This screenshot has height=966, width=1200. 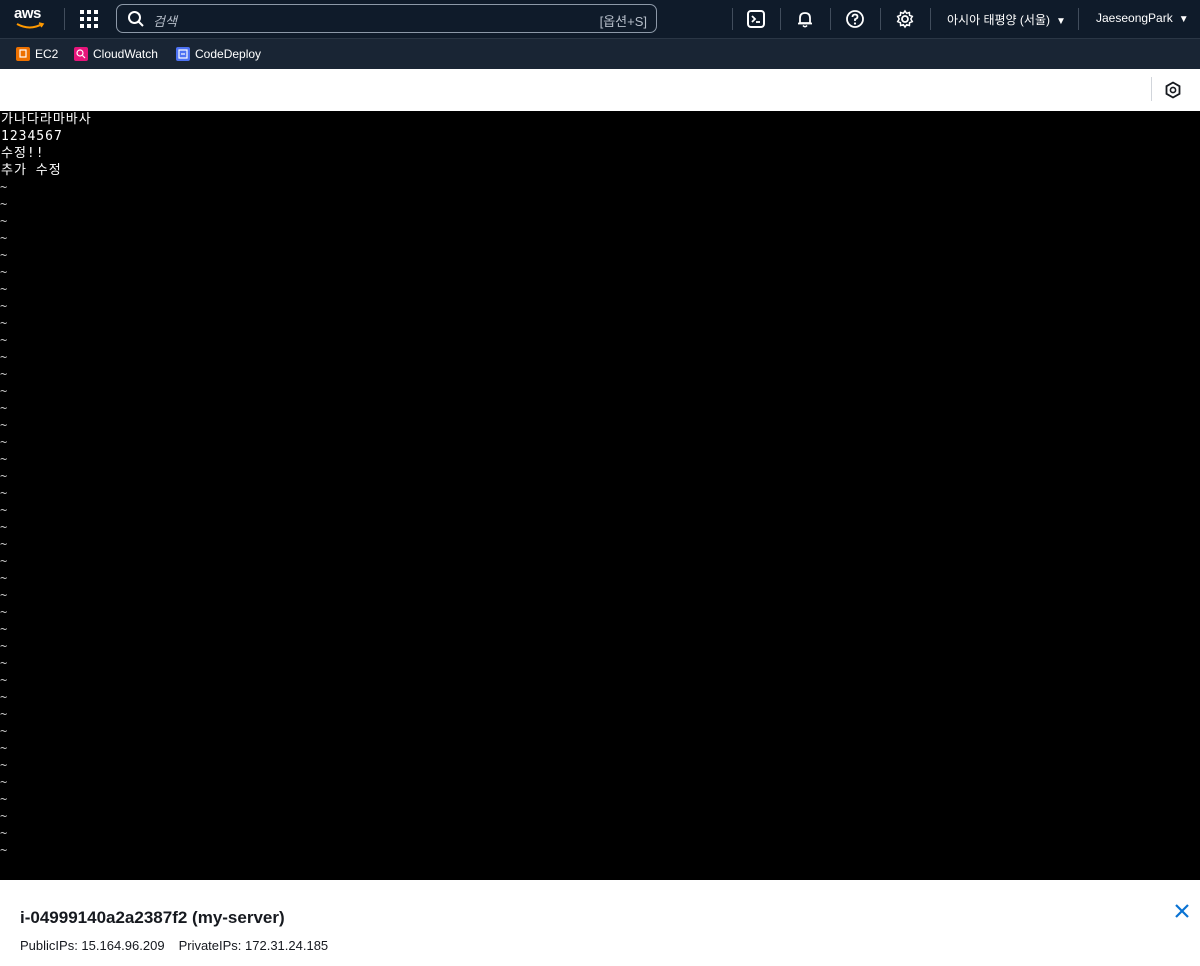 I want to click on codedeploy-icon, so click(x=183, y=54).